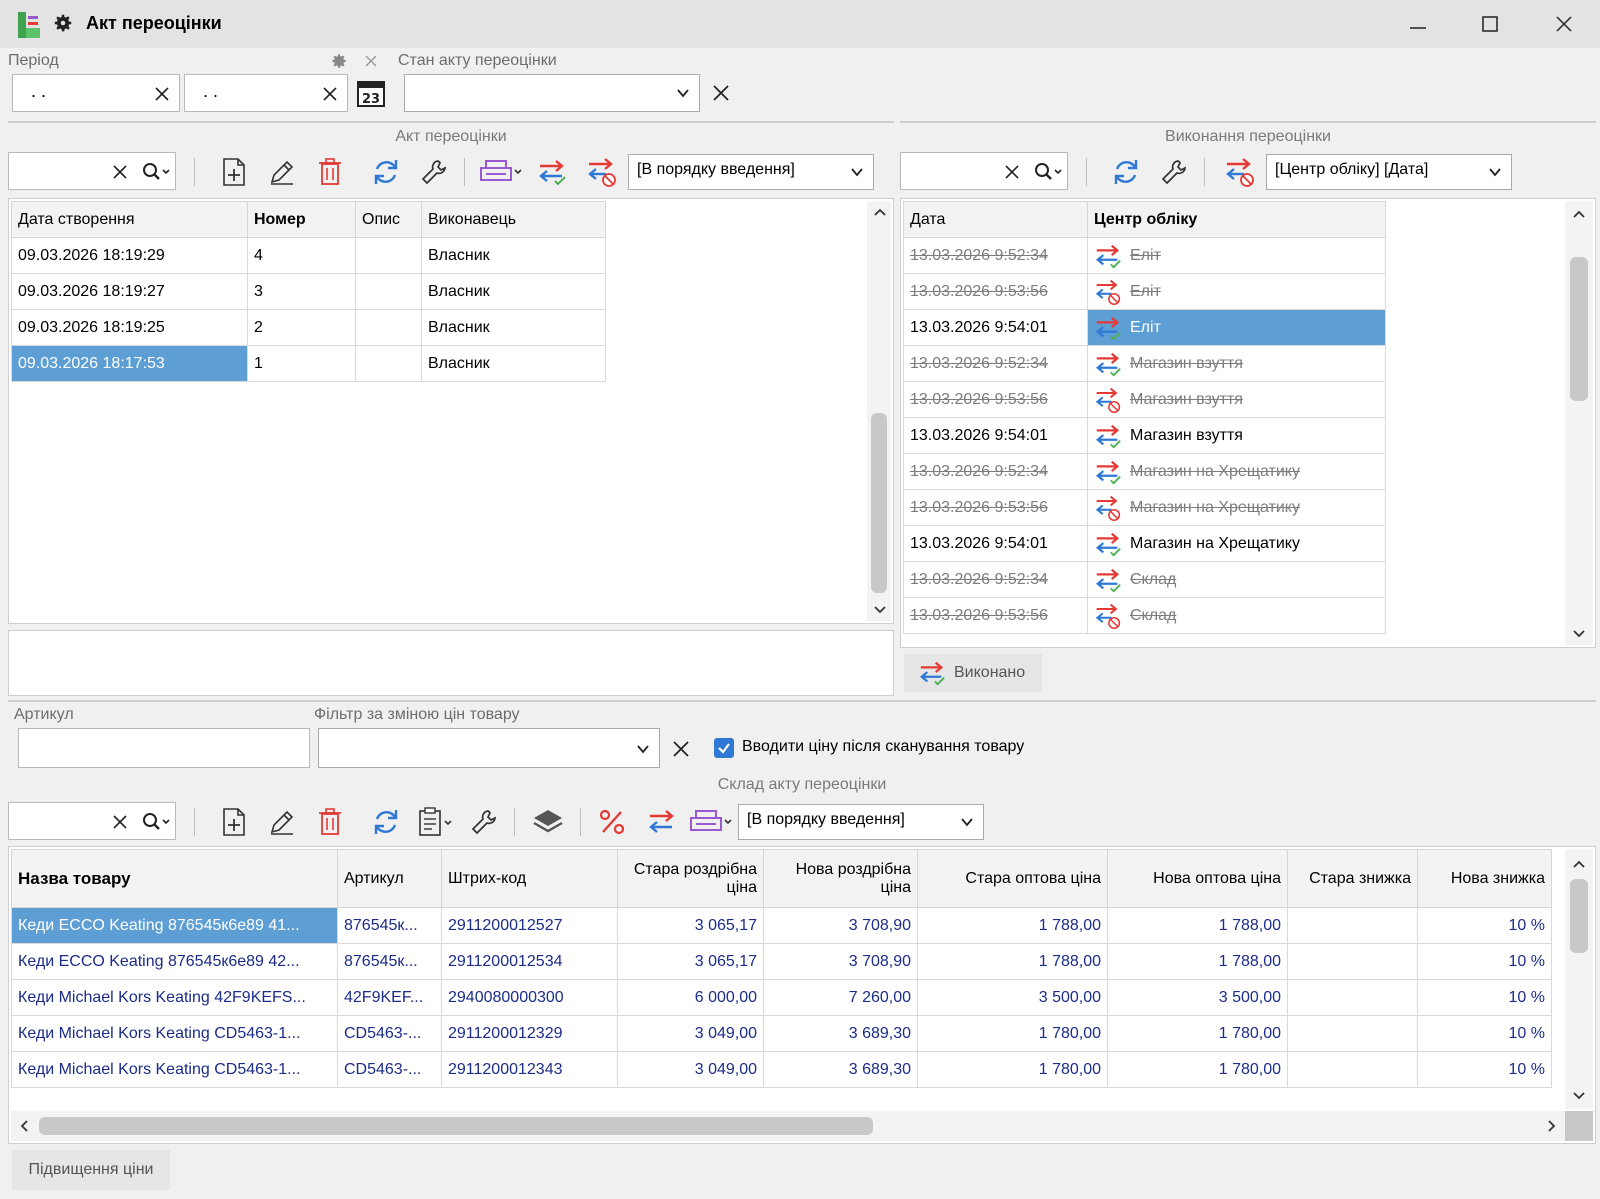 This screenshot has height=1199, width=1600. Describe the element at coordinates (548, 822) in the screenshot. I see `layers-icon` at that location.